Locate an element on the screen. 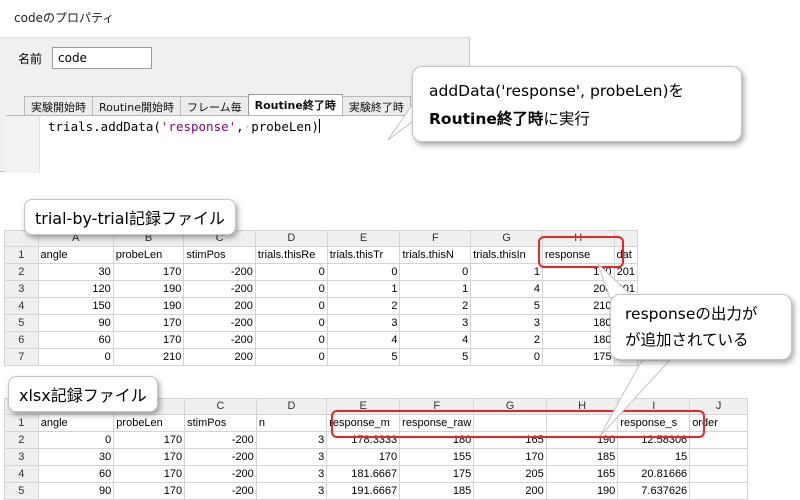 The image size is (800, 500). table-cell: 205 is located at coordinates (510, 474).